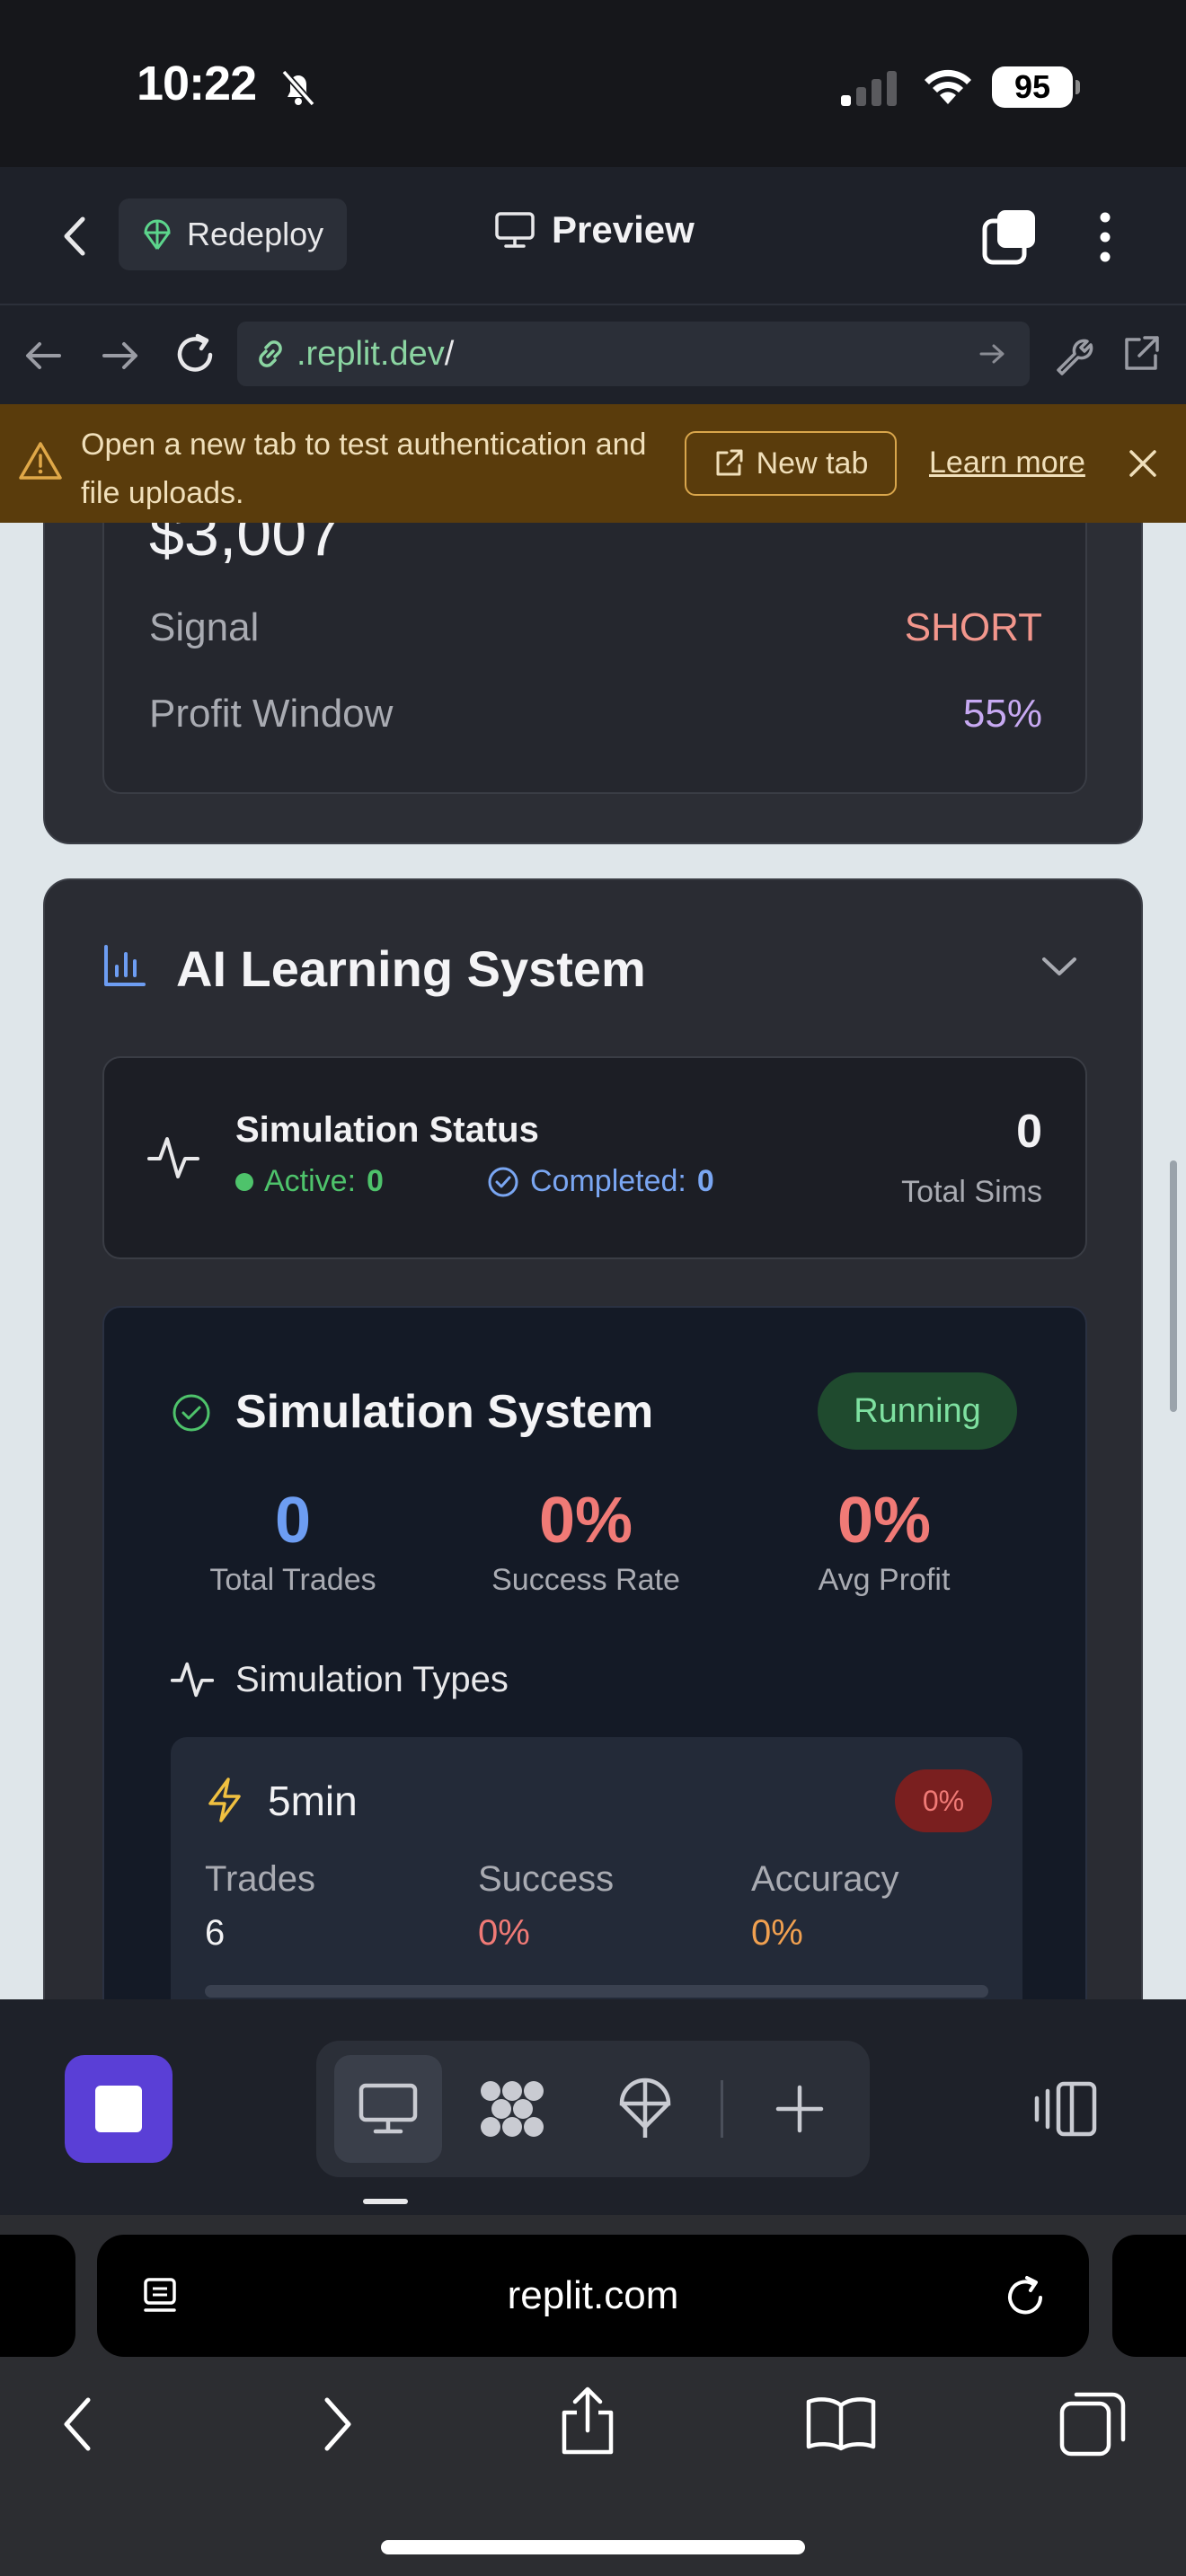 The height and width of the screenshot is (2576, 1186). What do you see at coordinates (292, 1580) in the screenshot?
I see `total-trades-label: Total Trades` at bounding box center [292, 1580].